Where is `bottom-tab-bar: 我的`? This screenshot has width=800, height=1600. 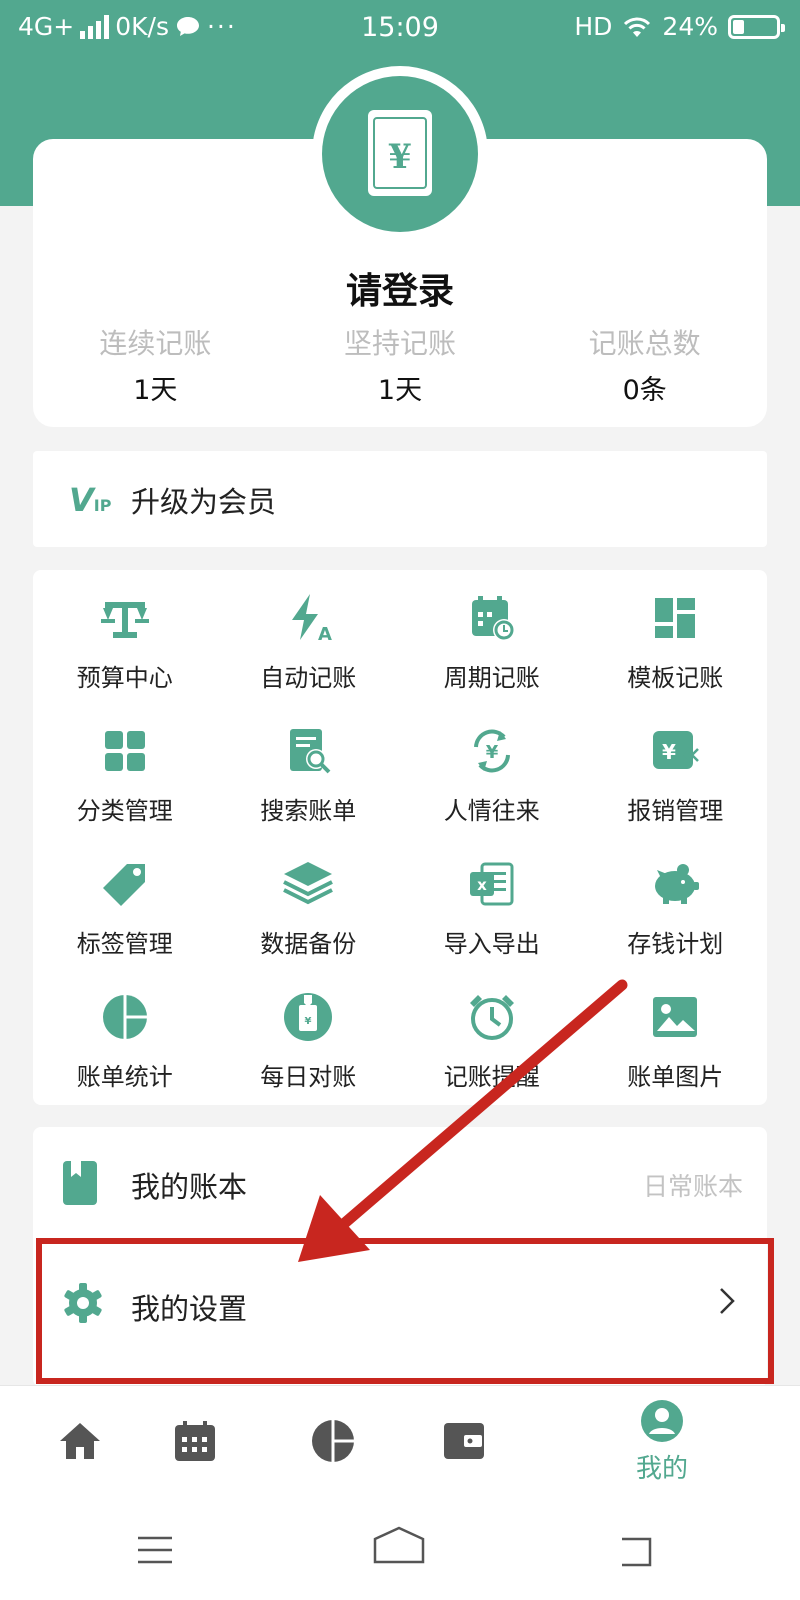 bottom-tab-bar: 我的 is located at coordinates (400, 1440).